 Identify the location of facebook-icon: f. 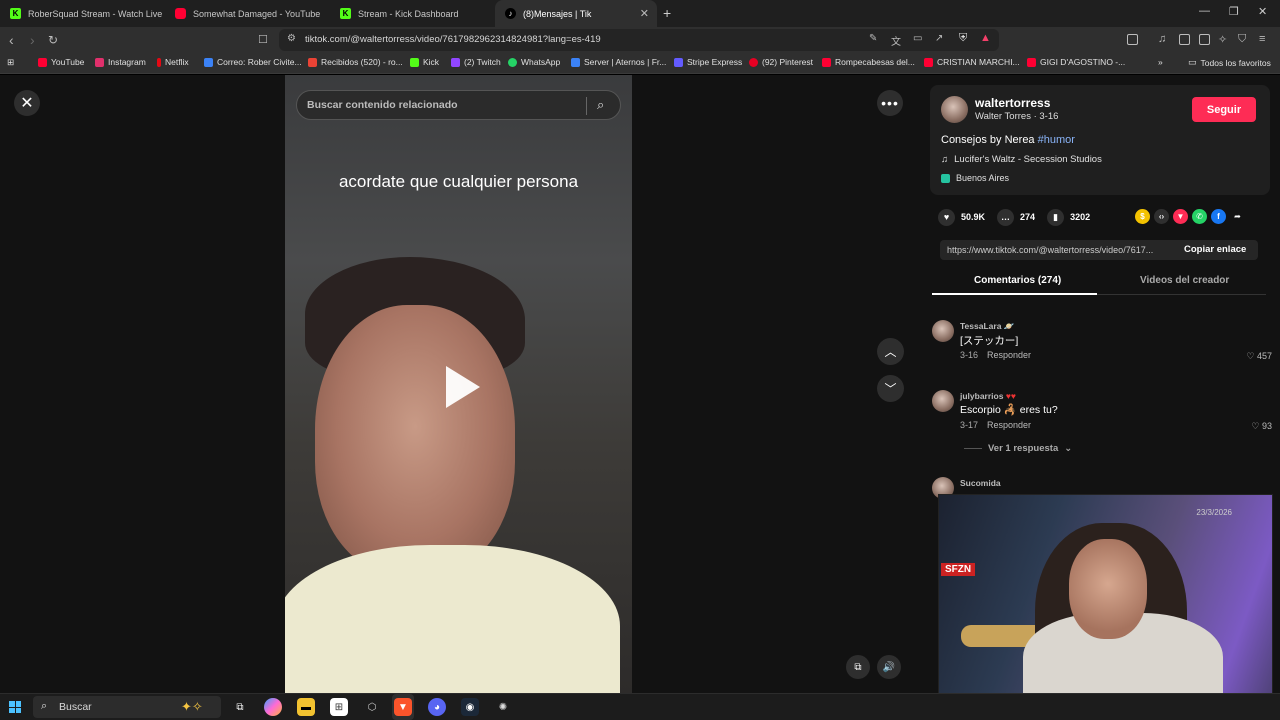
(1218, 216).